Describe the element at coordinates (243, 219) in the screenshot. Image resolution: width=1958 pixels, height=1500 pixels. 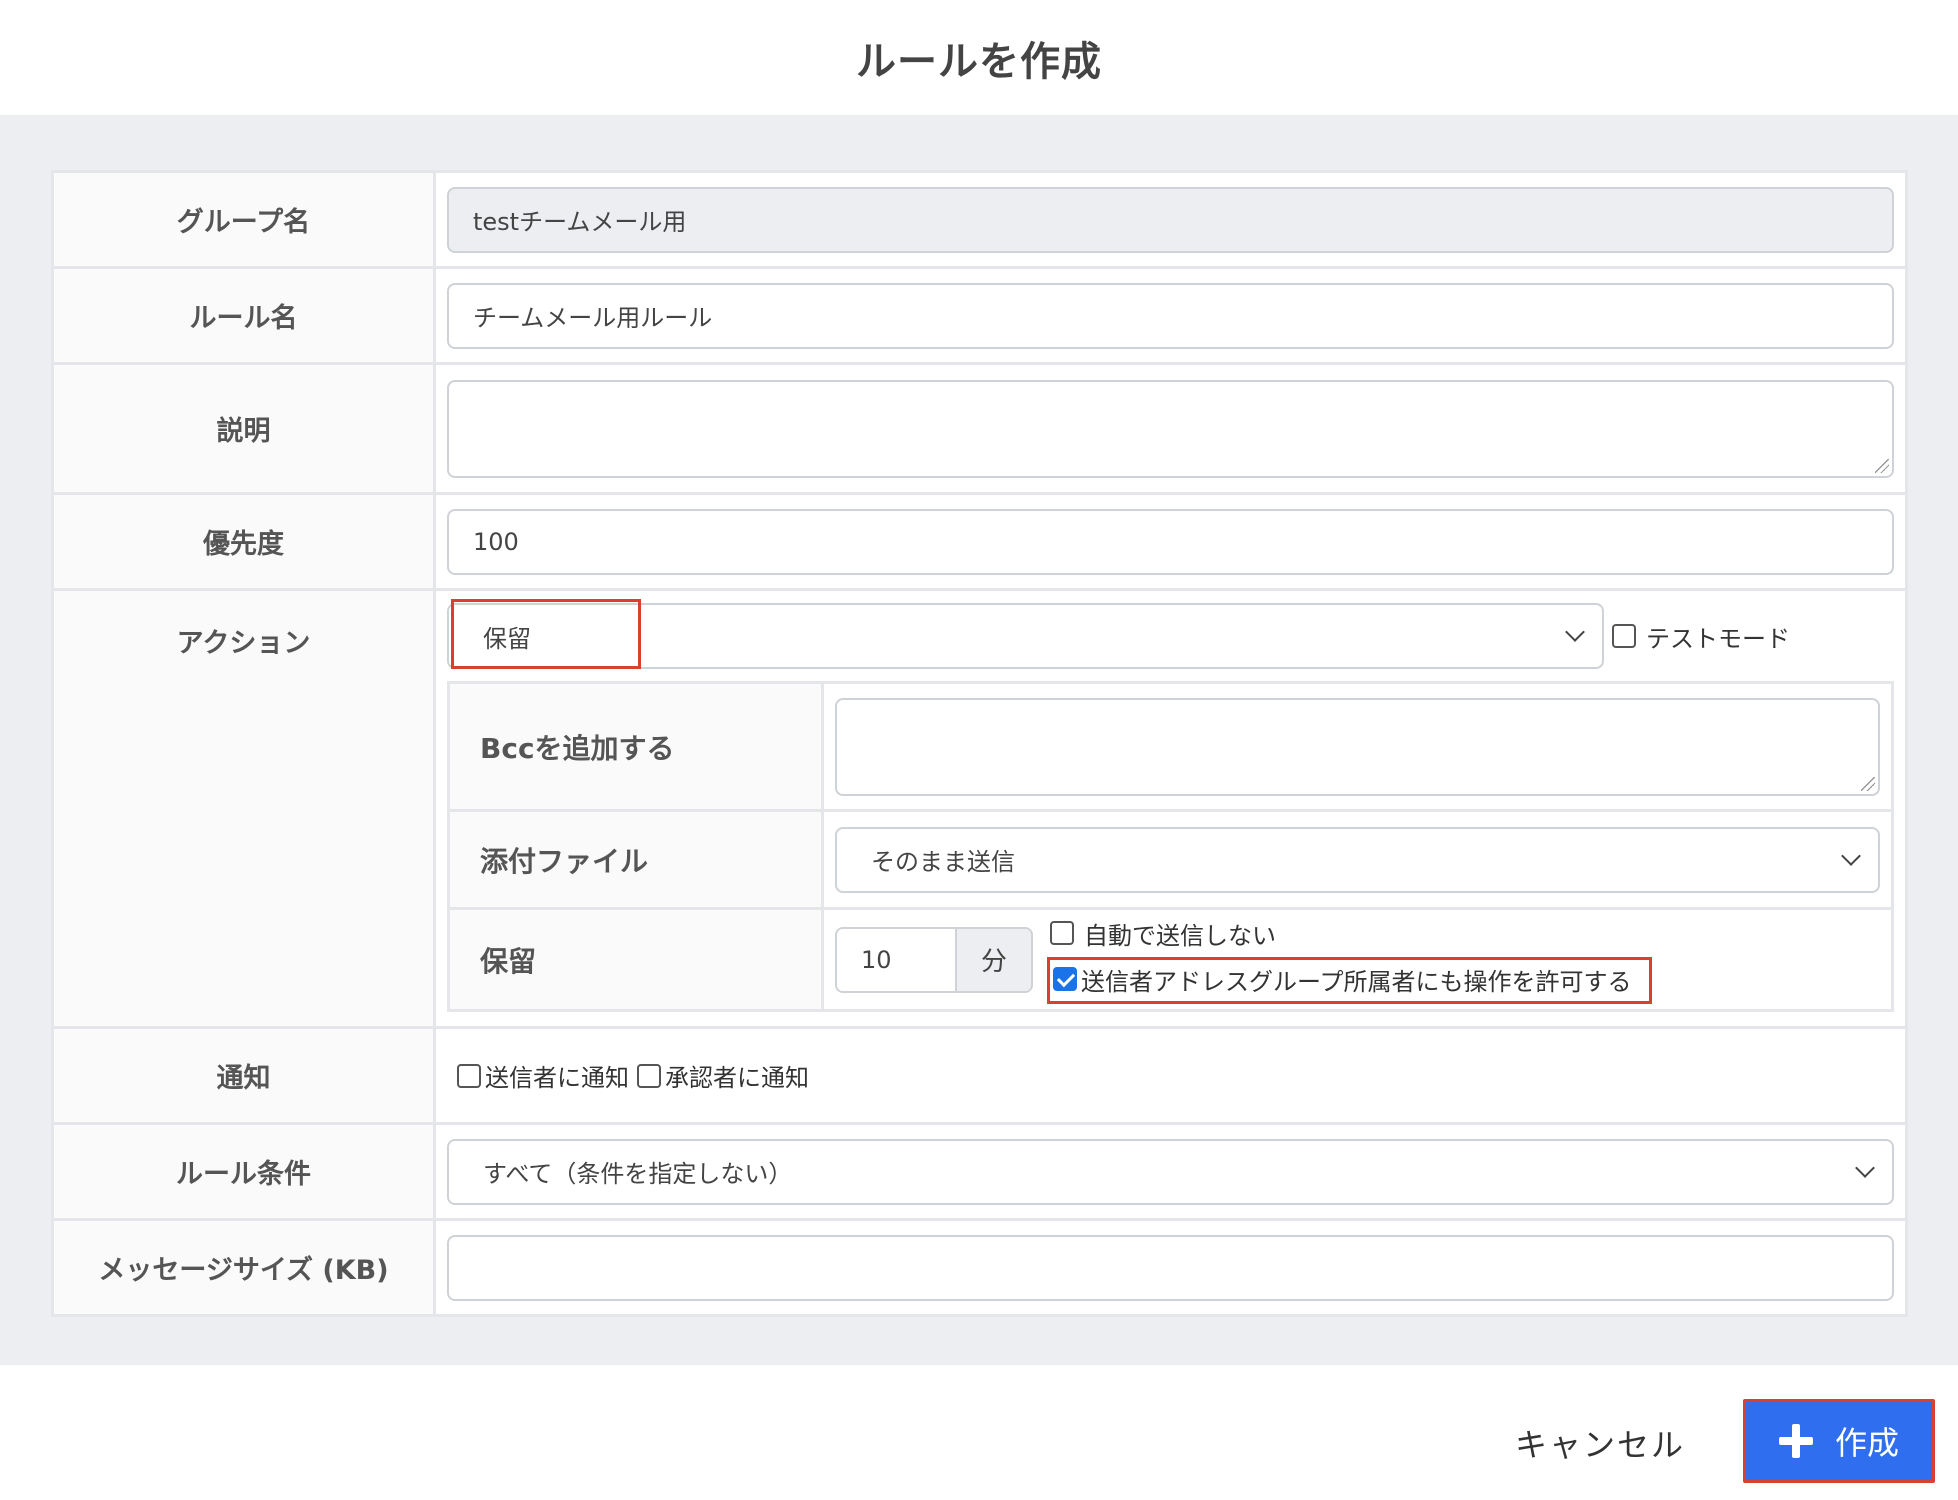
I see `group-name-label: グループ名` at that location.